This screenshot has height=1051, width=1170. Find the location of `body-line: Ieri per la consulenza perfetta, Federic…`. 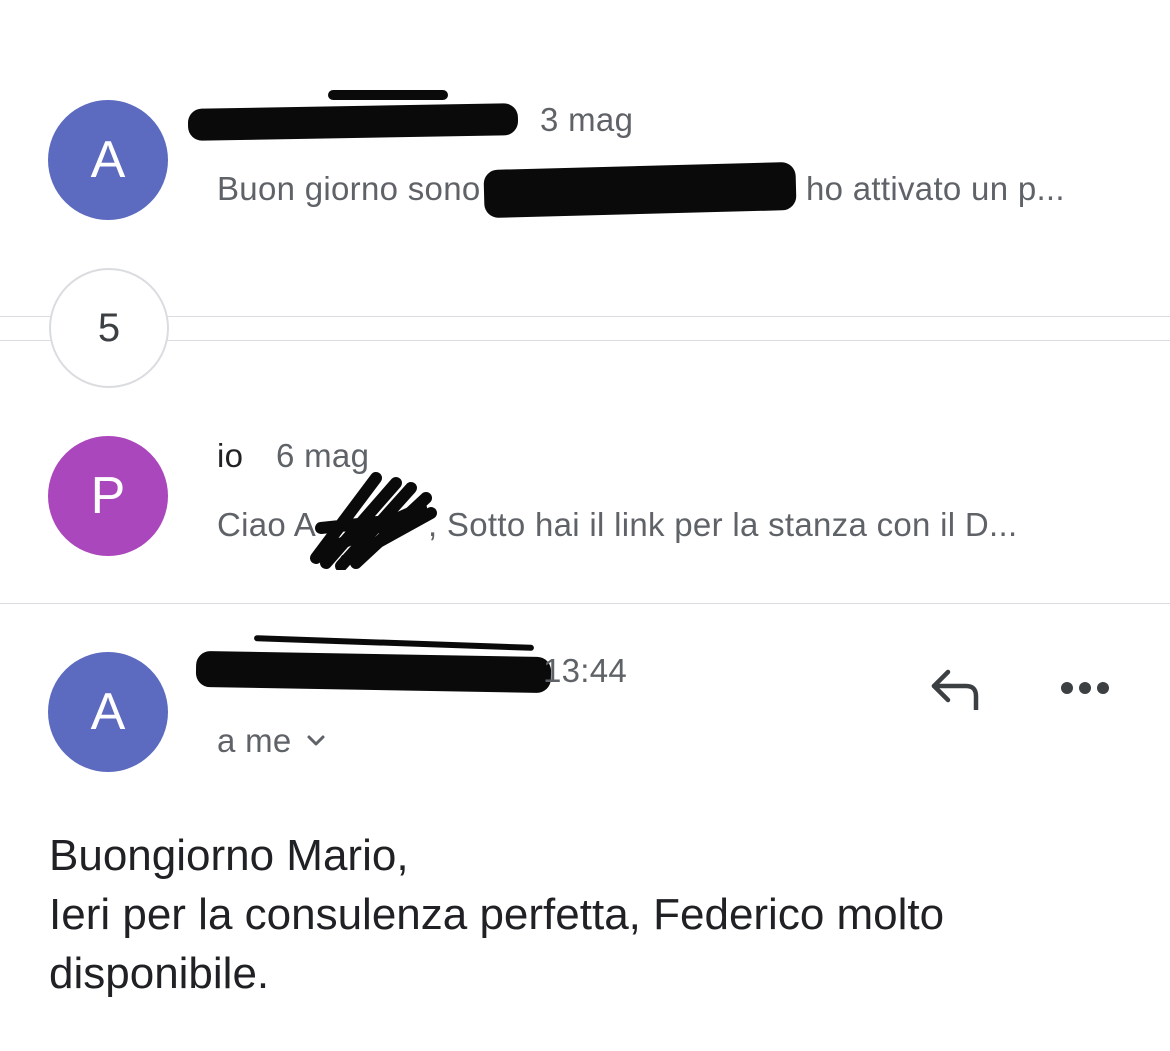

body-line: Ieri per la consulenza perfetta, Federic… is located at coordinates (497, 914).